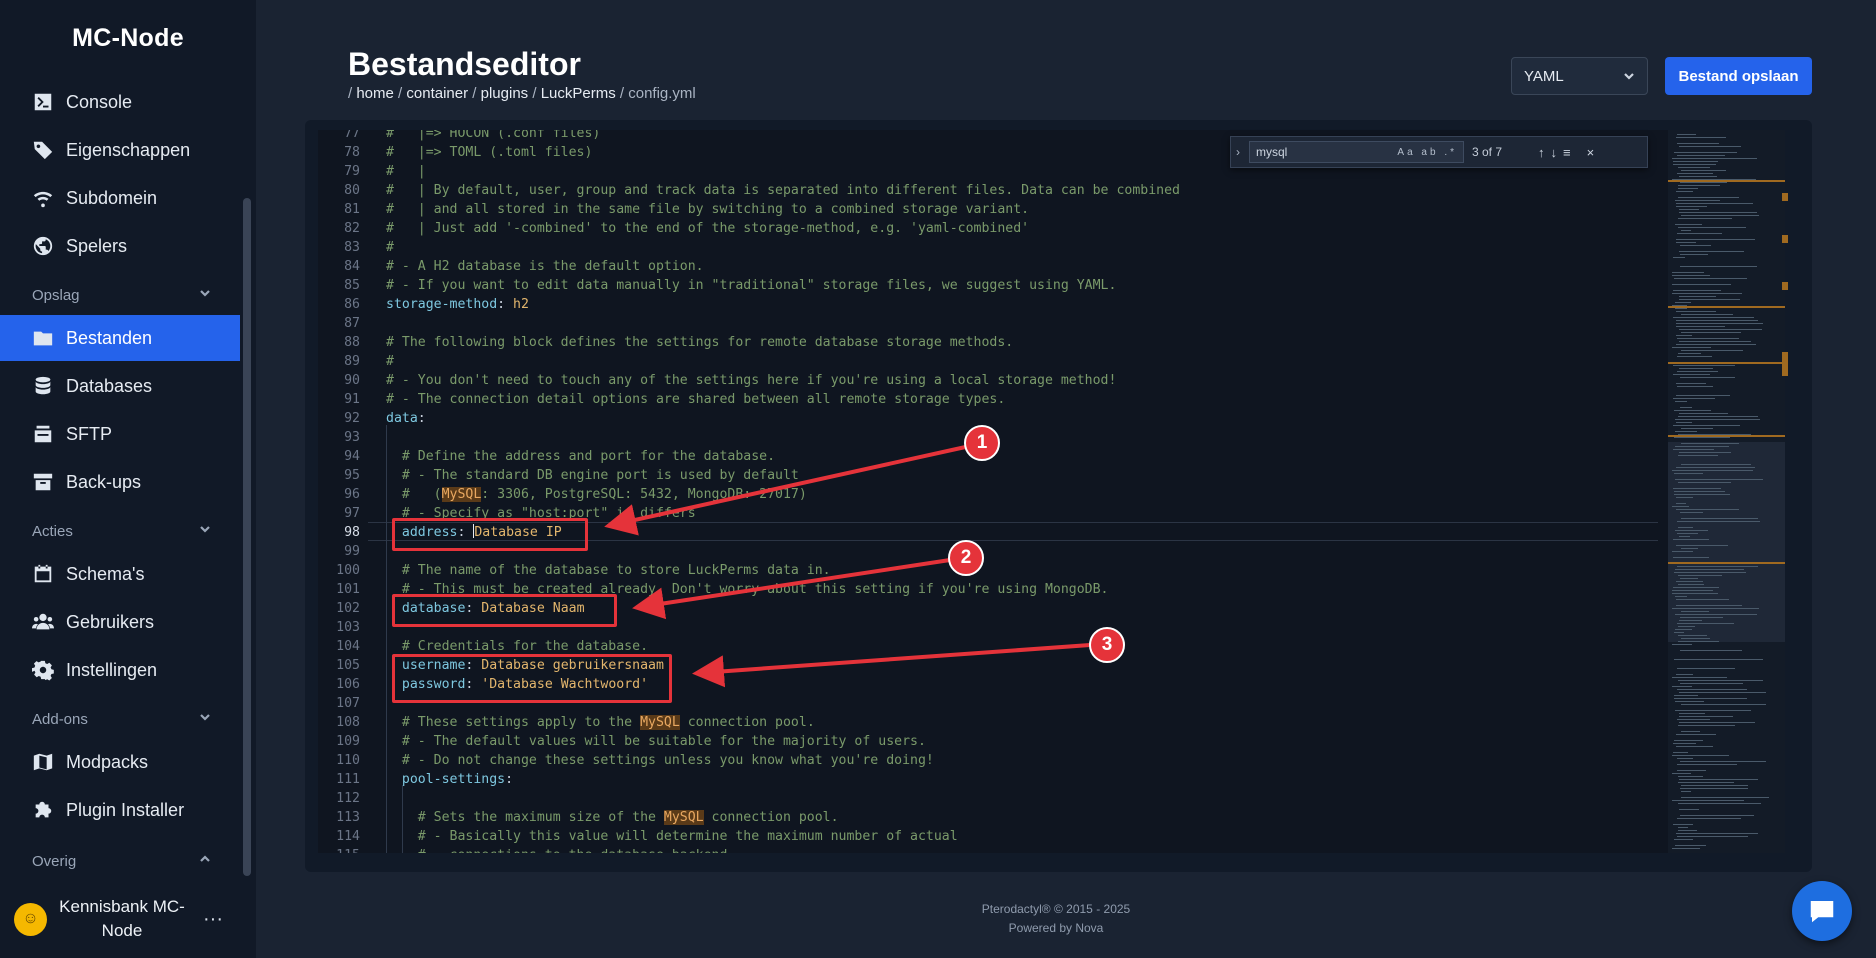  I want to click on line-number: 93, so click(352, 437).